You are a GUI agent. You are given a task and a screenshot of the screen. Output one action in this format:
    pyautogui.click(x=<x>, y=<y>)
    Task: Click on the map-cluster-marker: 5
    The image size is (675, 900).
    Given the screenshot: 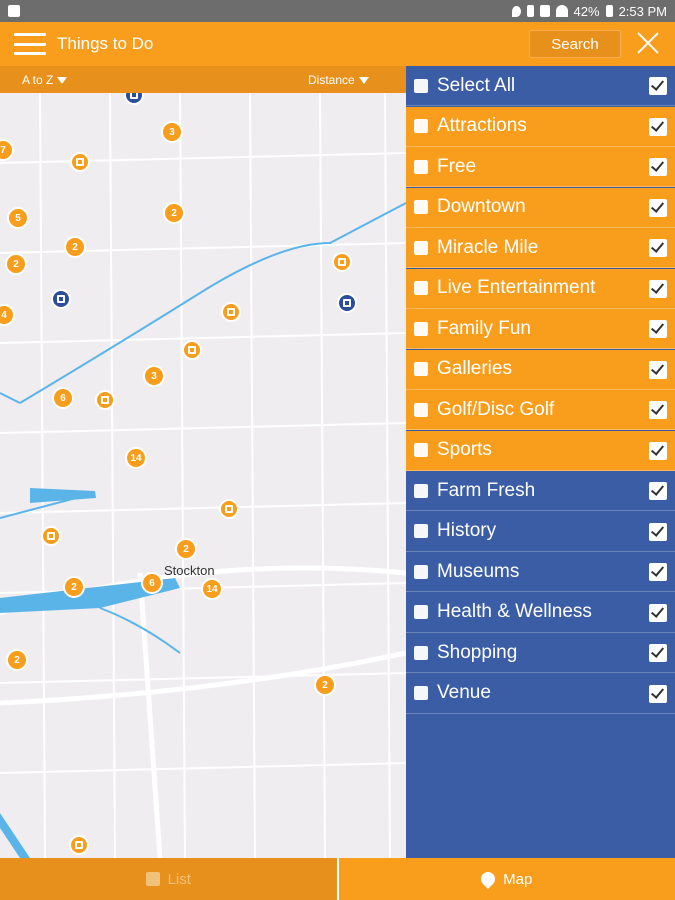 What is the action you would take?
    pyautogui.click(x=18, y=218)
    